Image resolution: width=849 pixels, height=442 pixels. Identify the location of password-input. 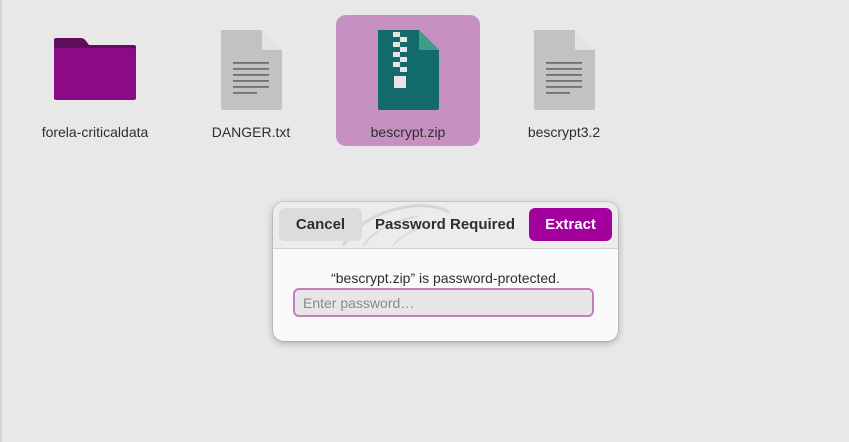
(443, 302).